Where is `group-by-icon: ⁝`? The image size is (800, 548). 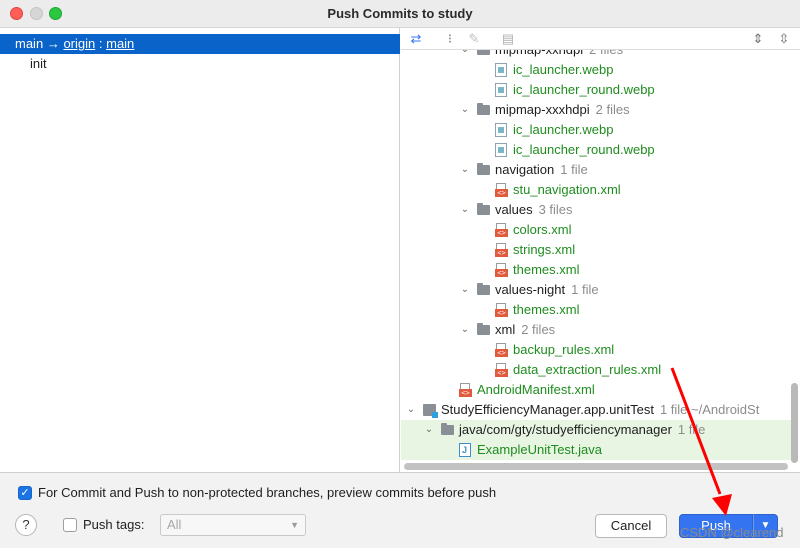 group-by-icon: ⁝ is located at coordinates (450, 39).